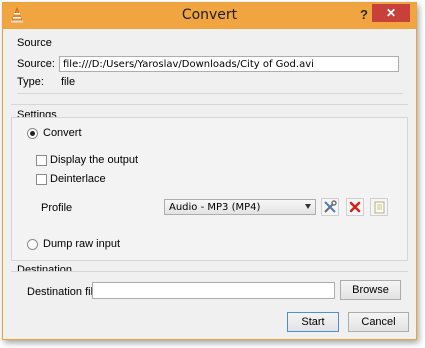 The width and height of the screenshot is (425, 348). I want to click on type-value: file, so click(68, 82).